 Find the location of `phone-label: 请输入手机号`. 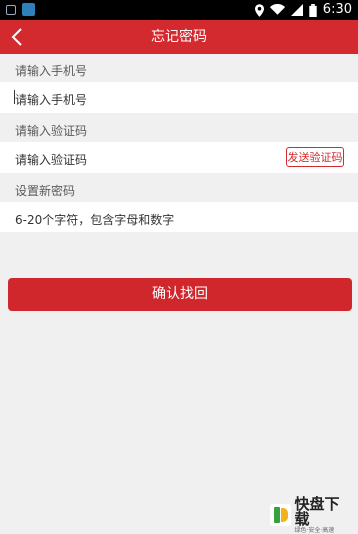

phone-label: 请输入手机号 is located at coordinates (51, 71).